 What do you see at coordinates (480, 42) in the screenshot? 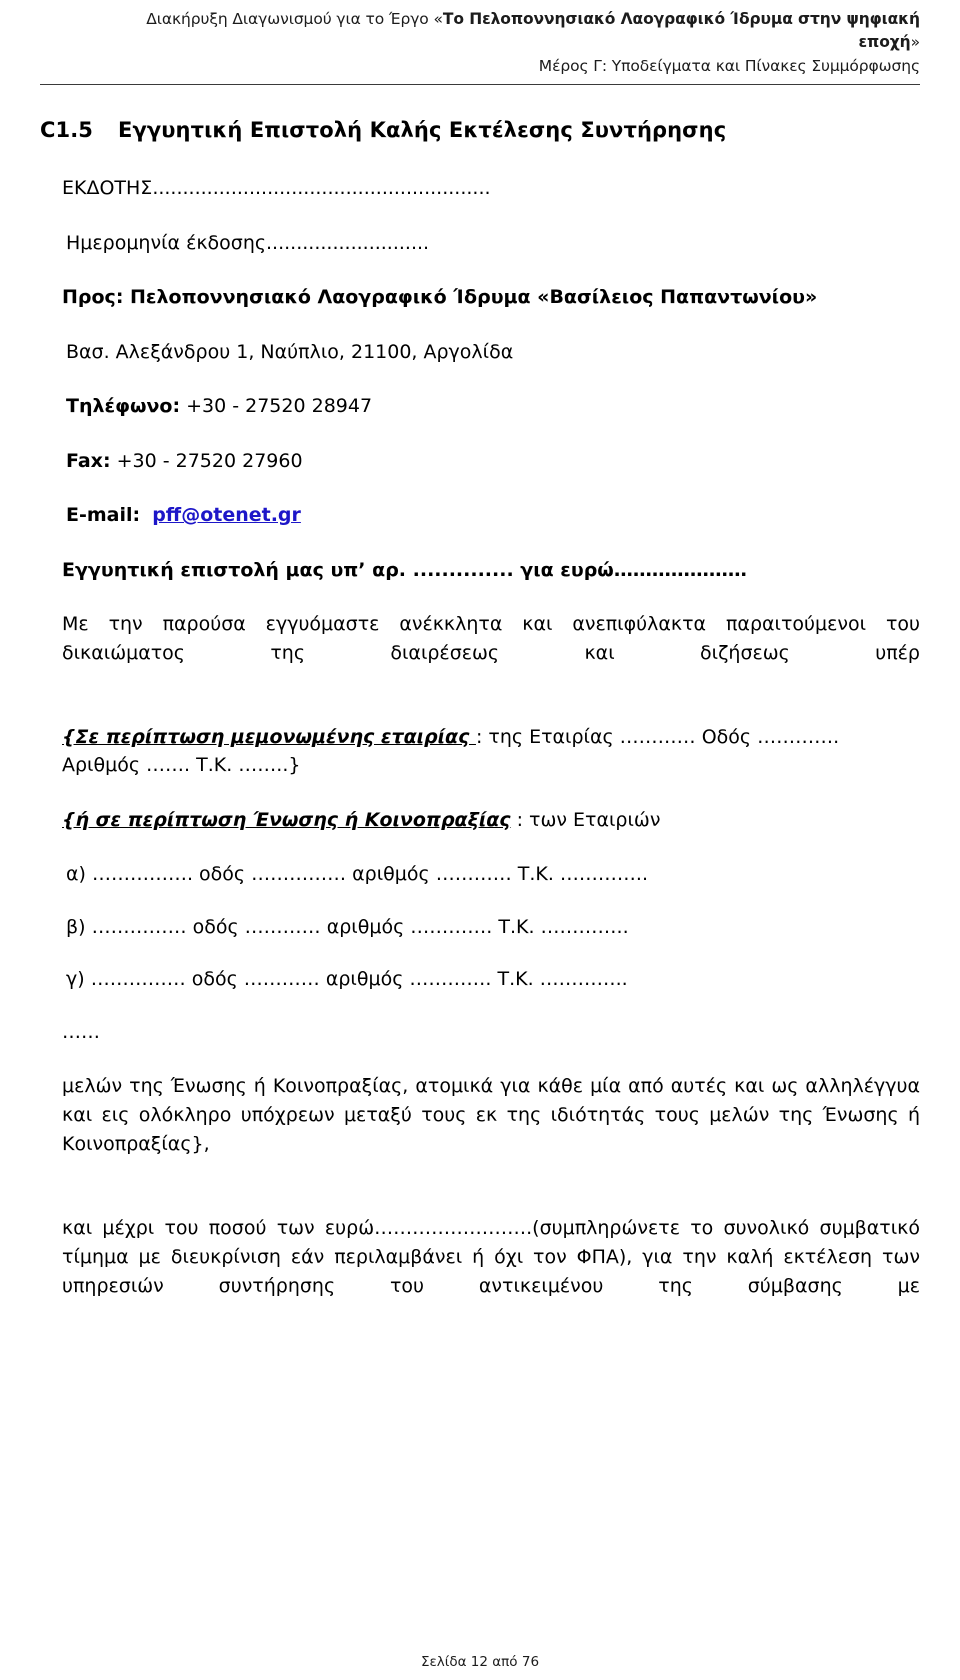
I see `header-title-line2: εποχή»` at bounding box center [480, 42].